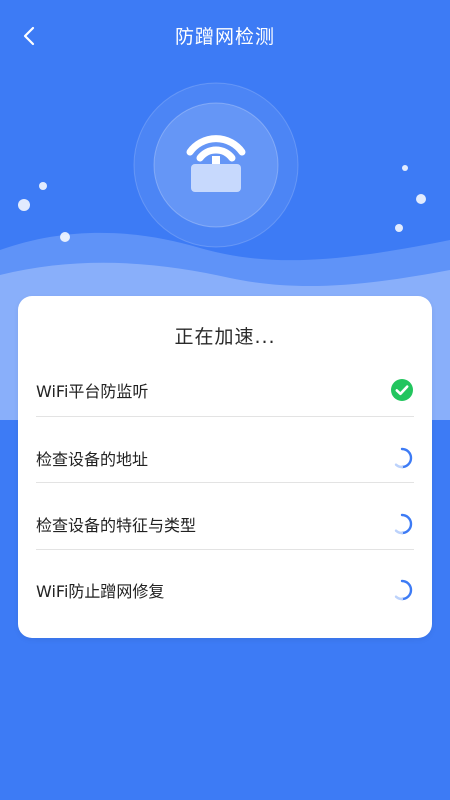 This screenshot has height=800, width=450. Describe the element at coordinates (100, 591) in the screenshot. I see `item-label: WiFi防止蹭网修复` at that location.